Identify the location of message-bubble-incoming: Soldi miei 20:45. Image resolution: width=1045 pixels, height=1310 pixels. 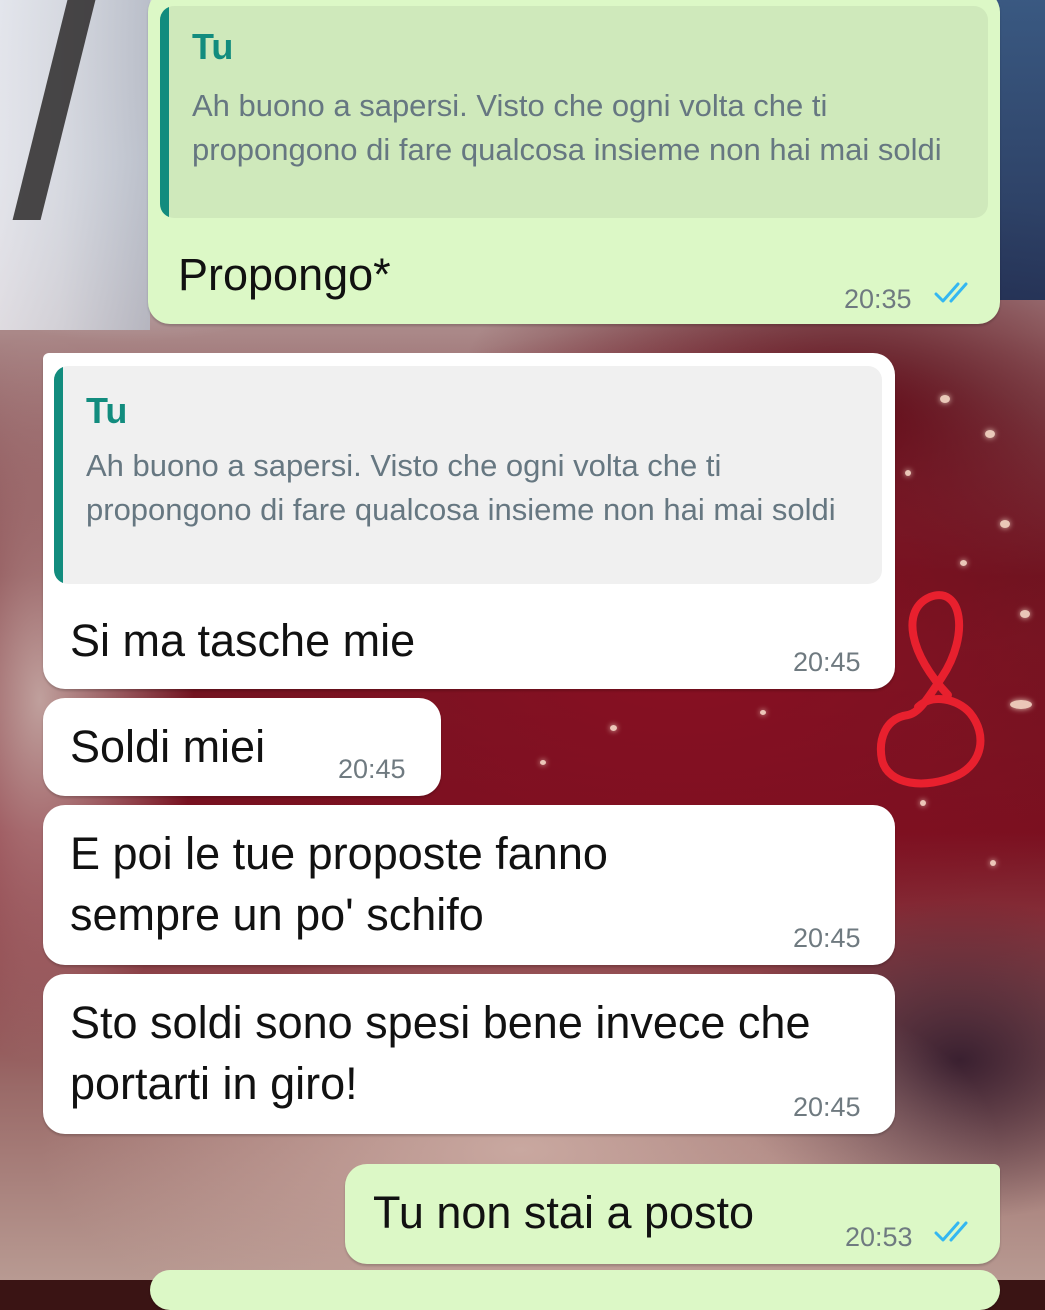
(242, 747).